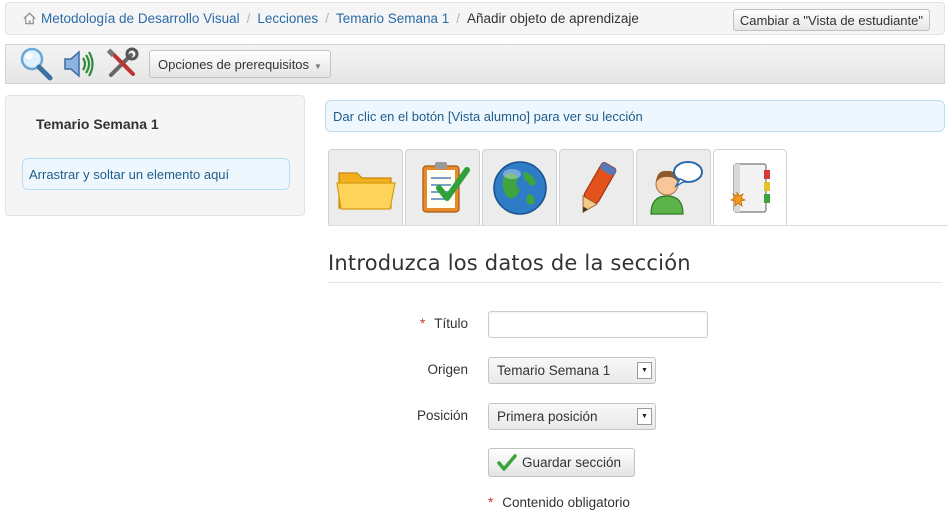 This screenshot has width=948, height=519. What do you see at coordinates (79, 64) in the screenshot?
I see `speaker-icon` at bounding box center [79, 64].